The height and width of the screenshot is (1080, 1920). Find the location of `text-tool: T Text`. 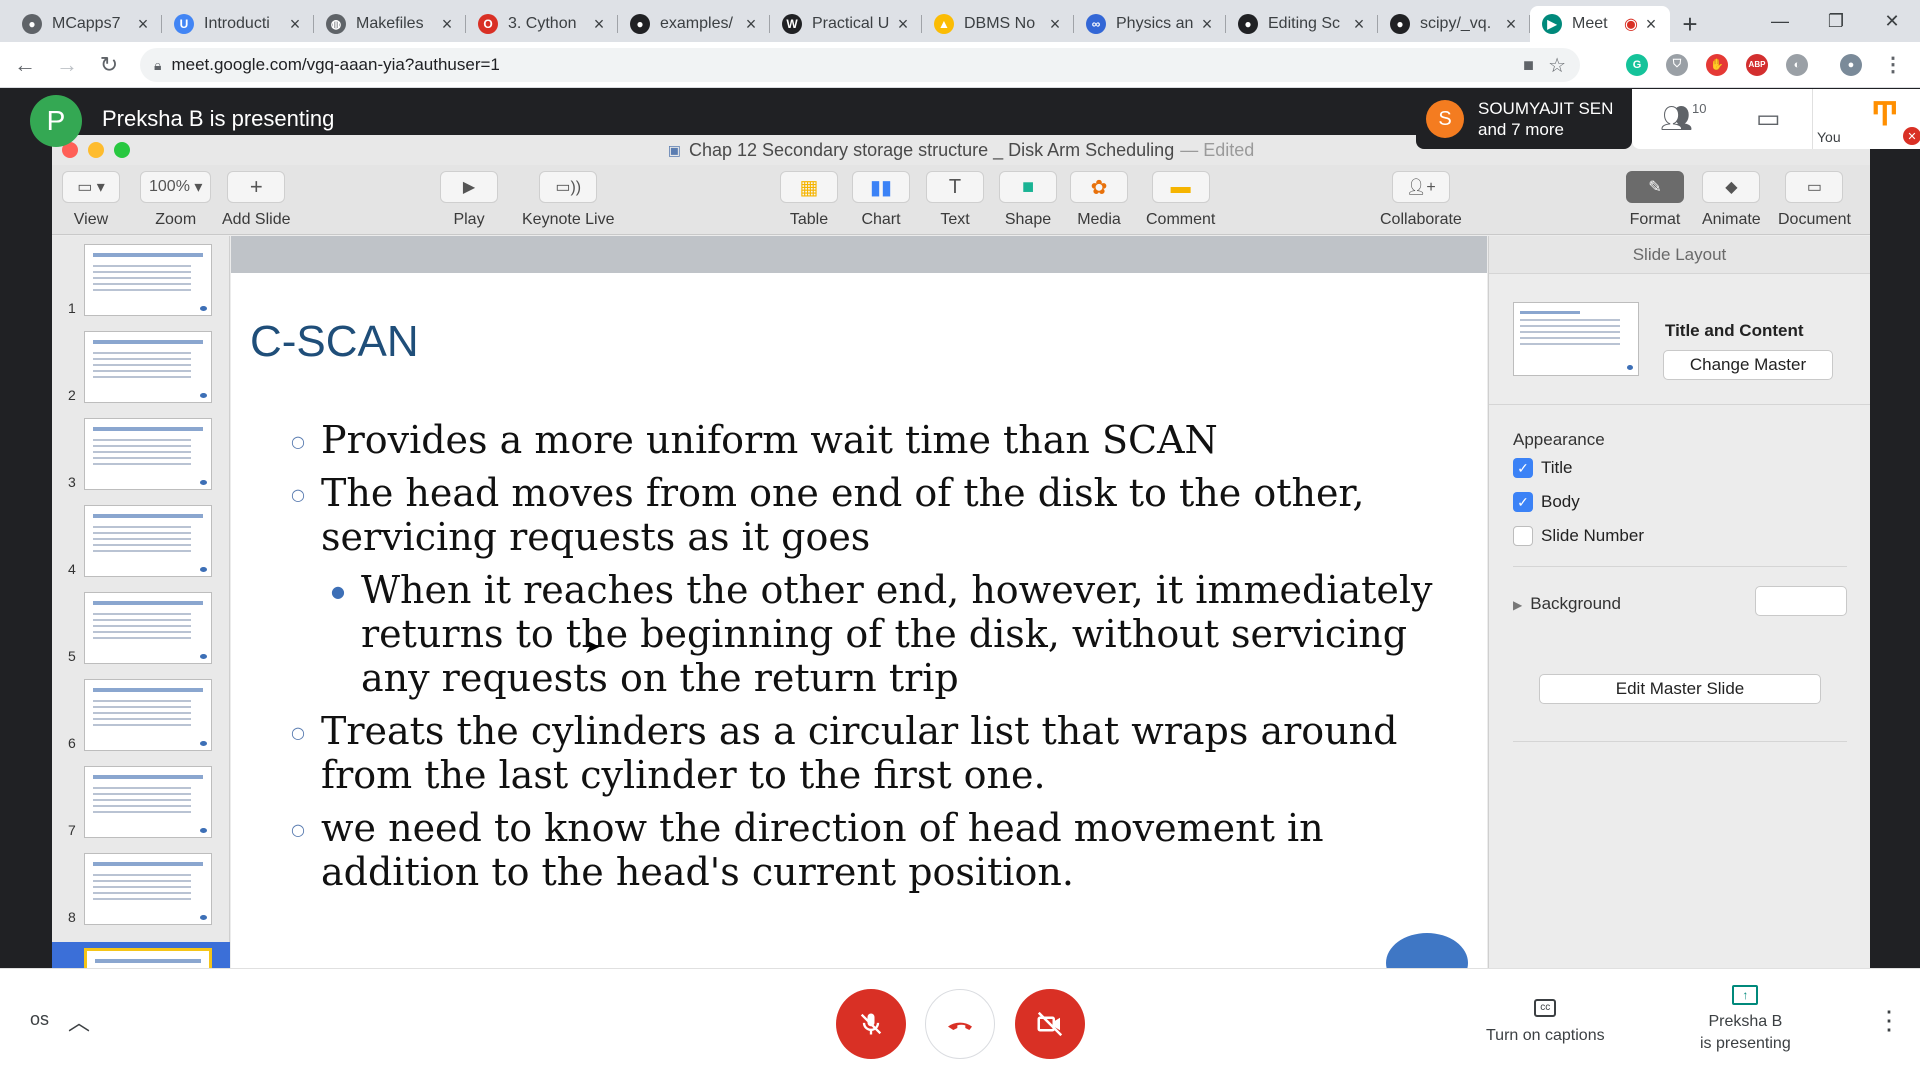

text-tool: T Text is located at coordinates (955, 200).